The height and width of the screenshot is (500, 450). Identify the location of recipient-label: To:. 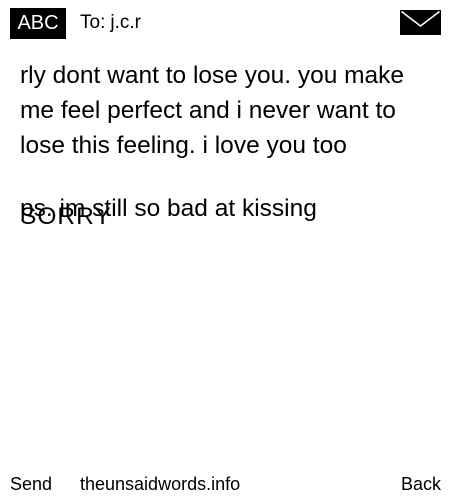
(93, 22).